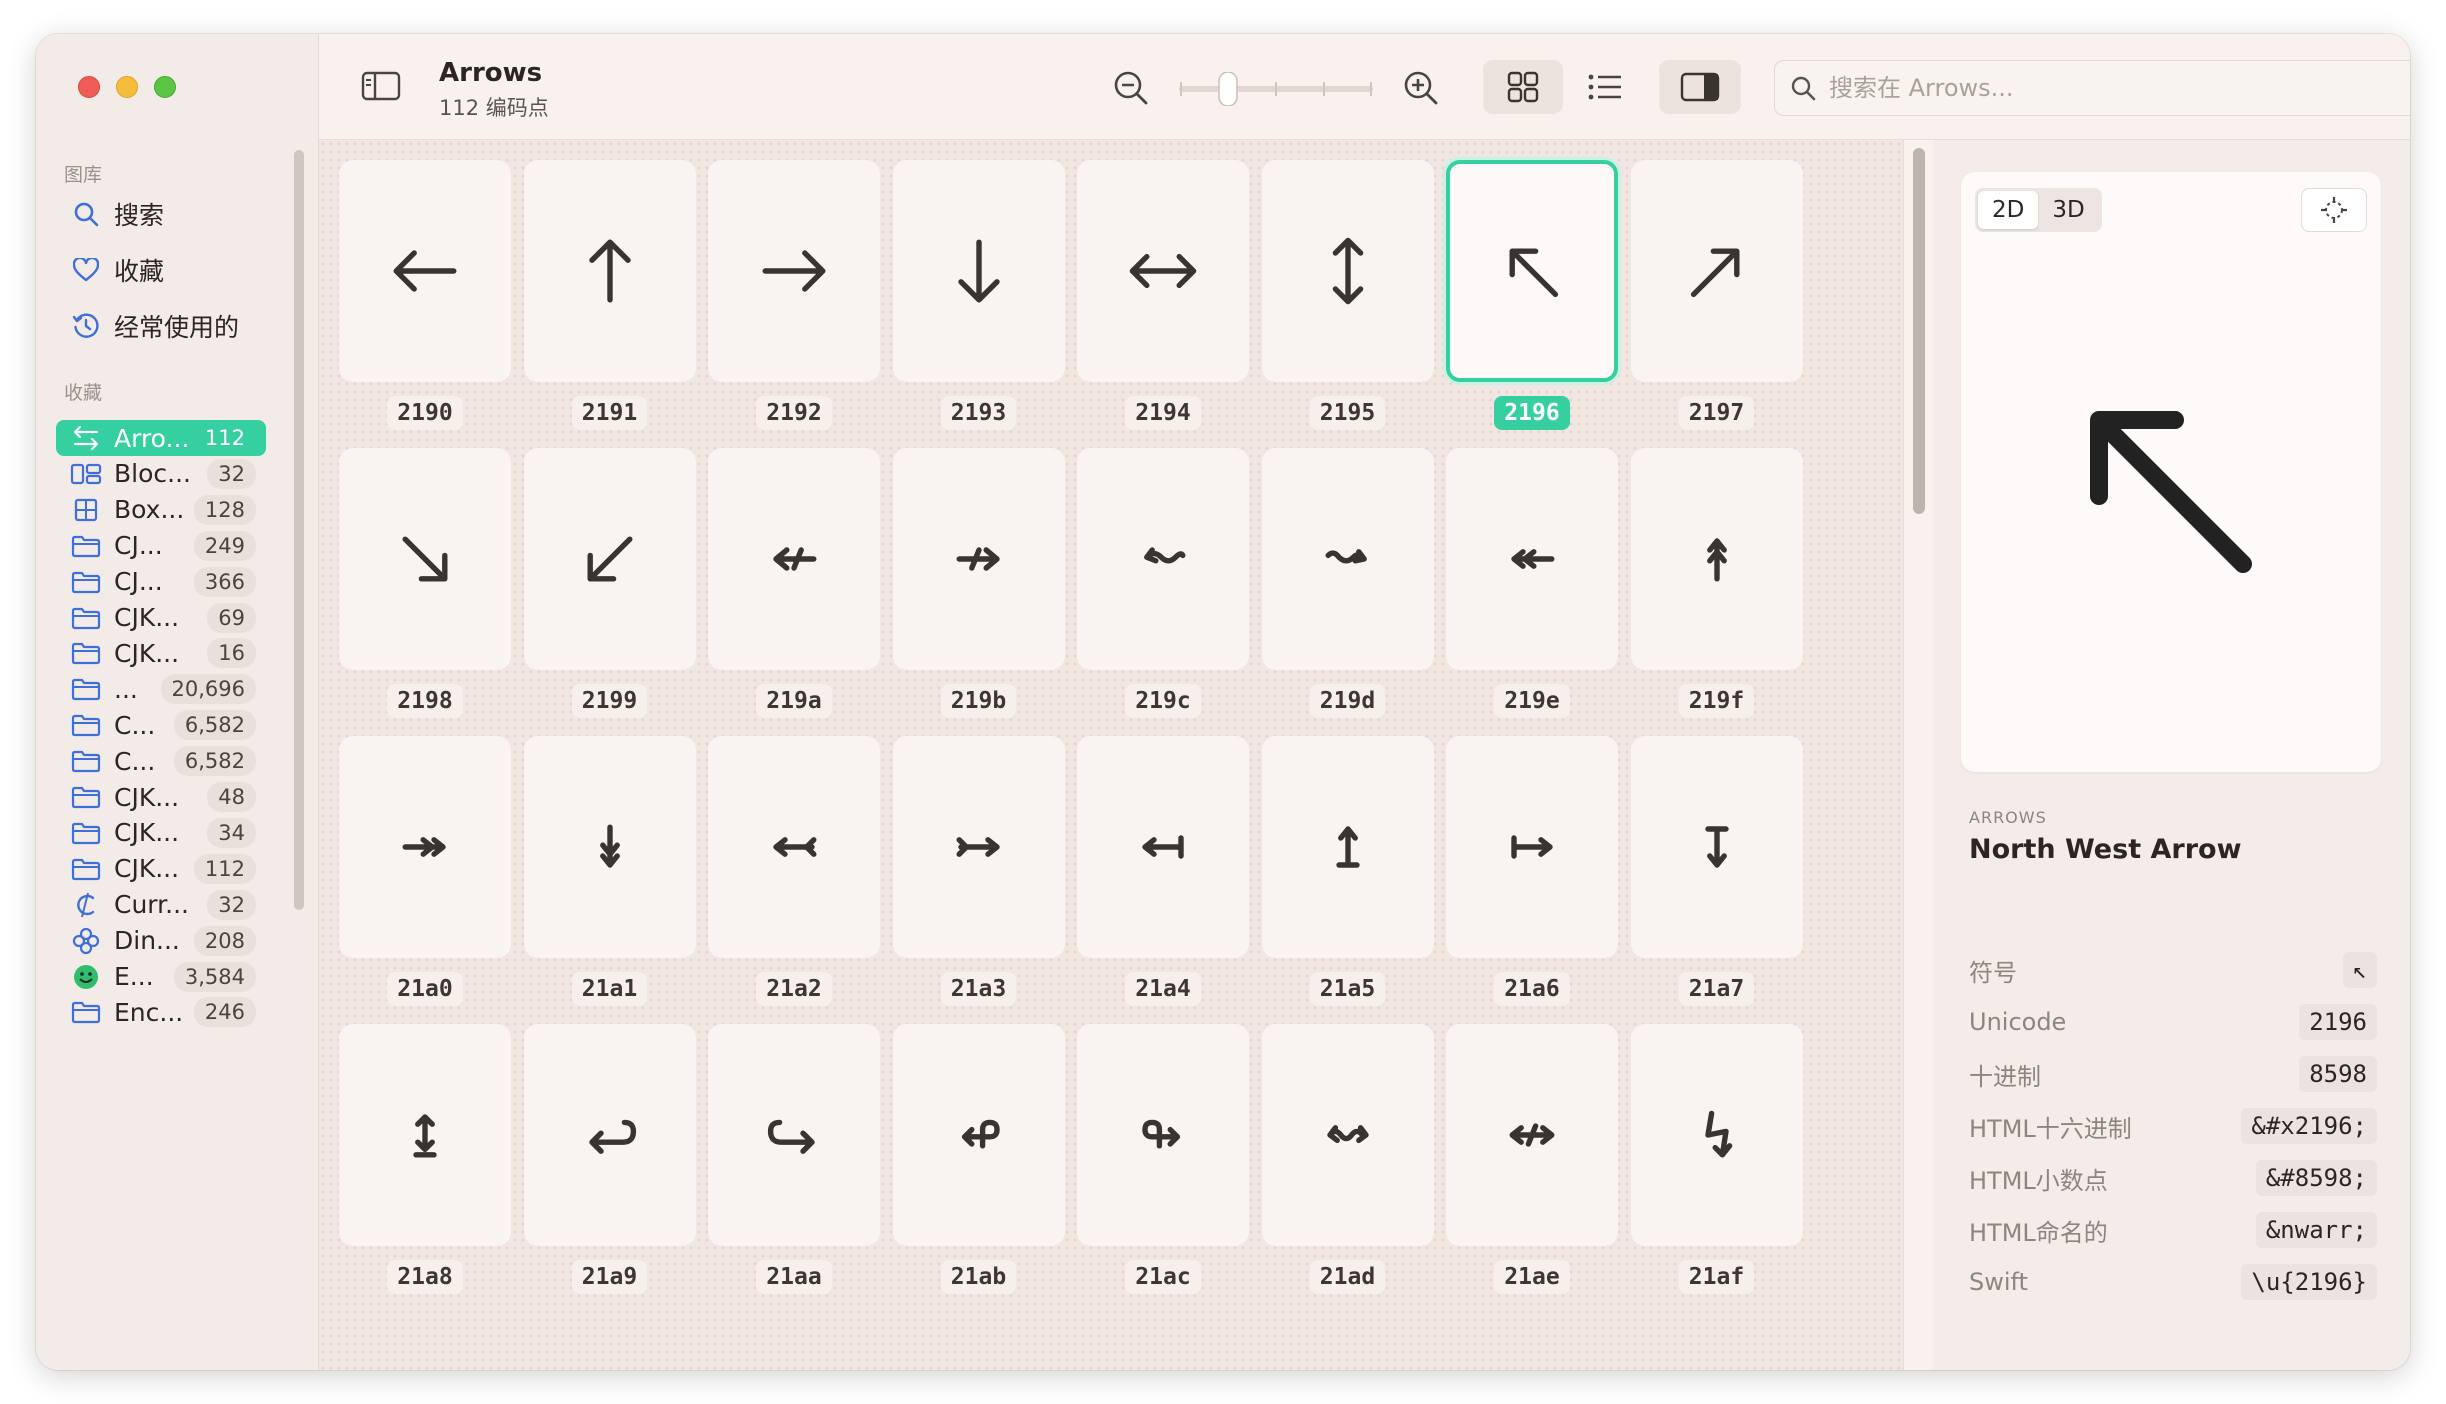 This screenshot has width=2446, height=1404. I want to click on glyph-cell: 2193, so click(978, 295).